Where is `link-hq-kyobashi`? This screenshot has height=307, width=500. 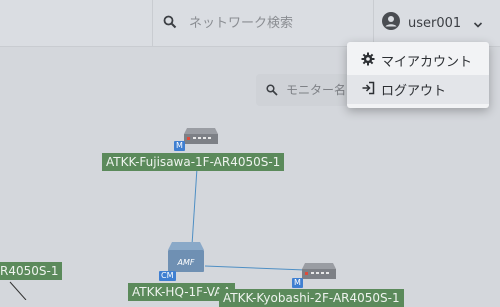
link-hq-kyobashi is located at coordinates (255, 268).